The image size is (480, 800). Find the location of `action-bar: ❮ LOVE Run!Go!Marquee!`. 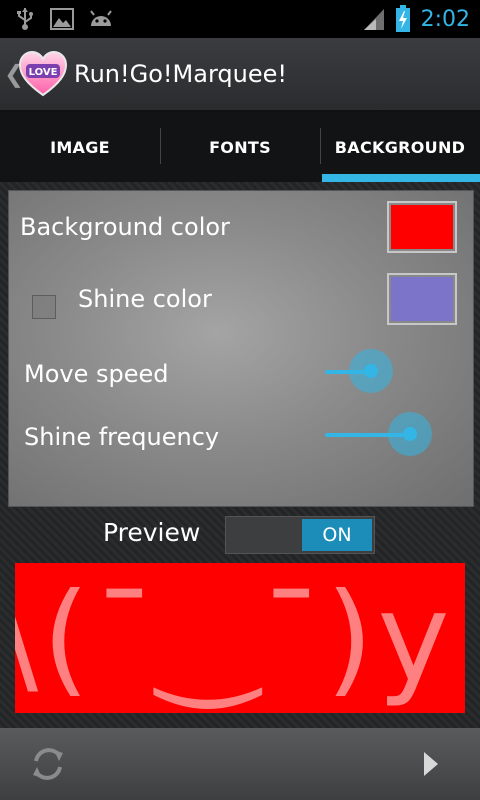

action-bar: ❮ LOVE Run!Go!Marquee! is located at coordinates (240, 75).